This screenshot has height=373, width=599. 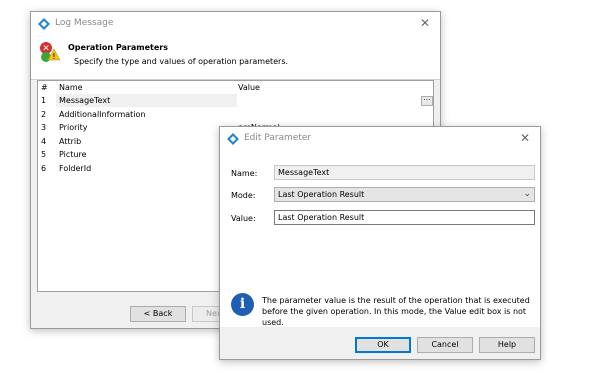 What do you see at coordinates (445, 345) in the screenshot?
I see `cancel-button: Cancel` at bounding box center [445, 345].